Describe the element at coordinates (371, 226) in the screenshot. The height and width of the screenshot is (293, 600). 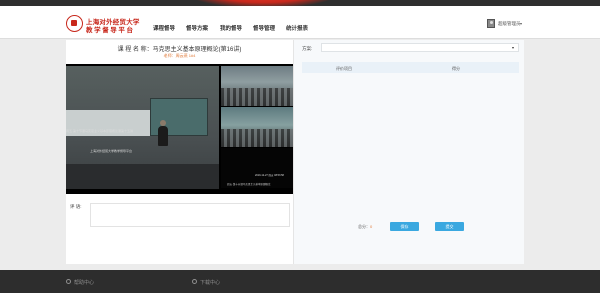
I see `total-score-value: 0` at that location.